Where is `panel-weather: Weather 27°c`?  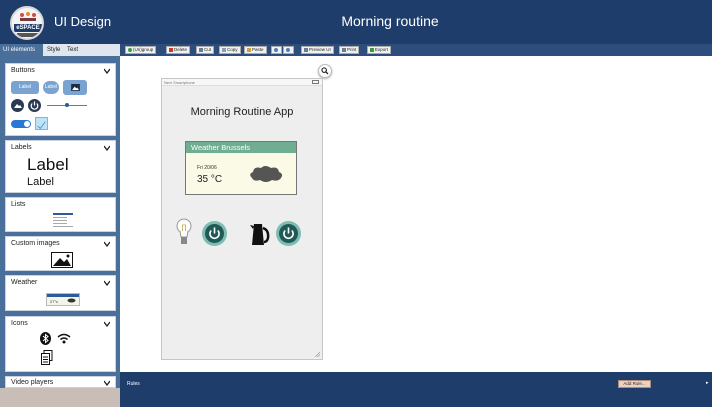 panel-weather: Weather 27°c is located at coordinates (60, 293).